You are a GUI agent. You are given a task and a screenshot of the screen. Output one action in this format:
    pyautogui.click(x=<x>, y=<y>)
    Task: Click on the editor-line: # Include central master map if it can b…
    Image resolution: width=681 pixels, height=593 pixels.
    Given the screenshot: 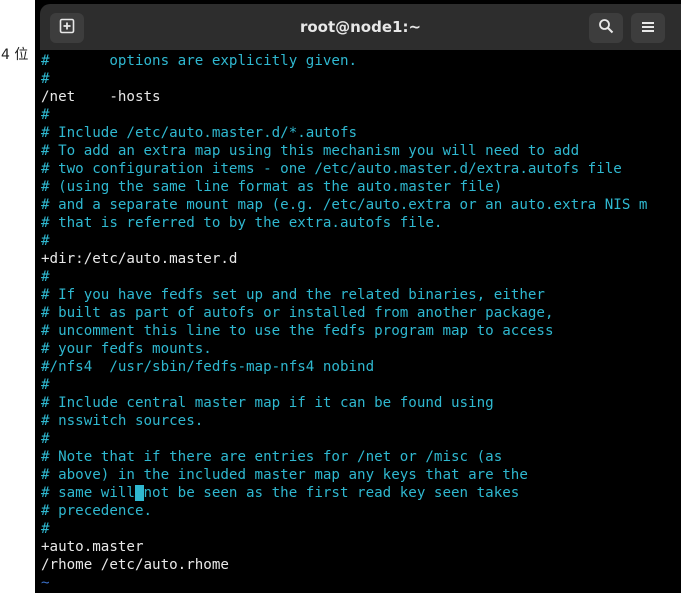 What is the action you would take?
    pyautogui.click(x=267, y=403)
    